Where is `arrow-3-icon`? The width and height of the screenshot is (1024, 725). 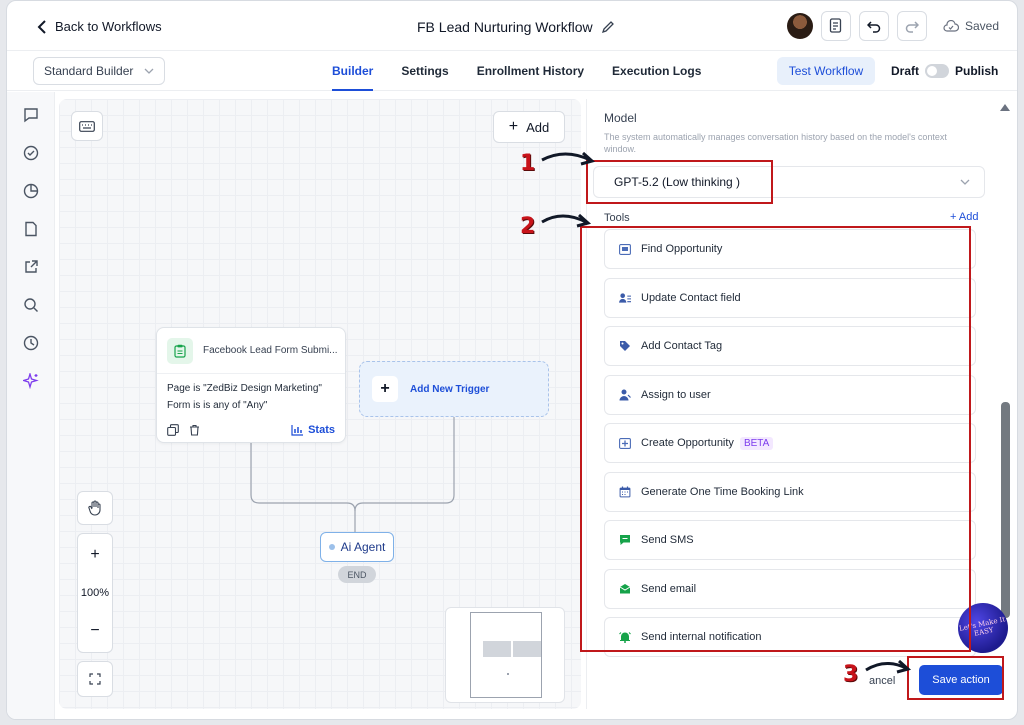 arrow-3-icon is located at coordinates (886, 667).